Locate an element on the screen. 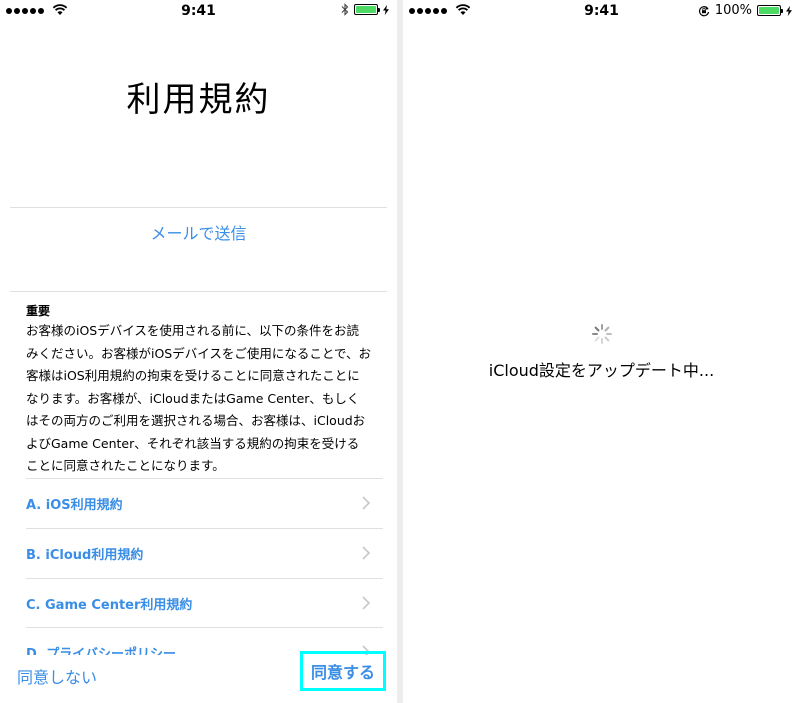 The image size is (800, 703). bottom-toolbar: 同意しない 同意する is located at coordinates (198, 677).